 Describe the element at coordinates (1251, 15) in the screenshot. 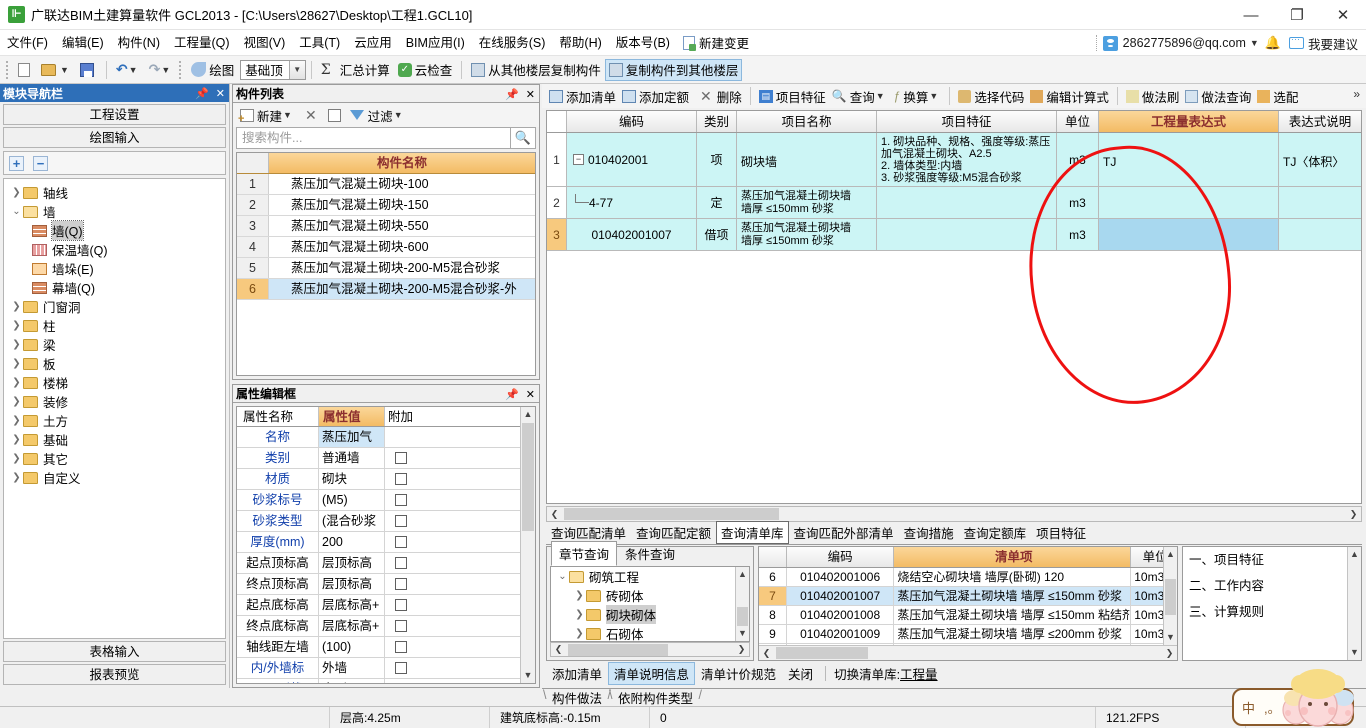

I see `minimize-button: —` at that location.